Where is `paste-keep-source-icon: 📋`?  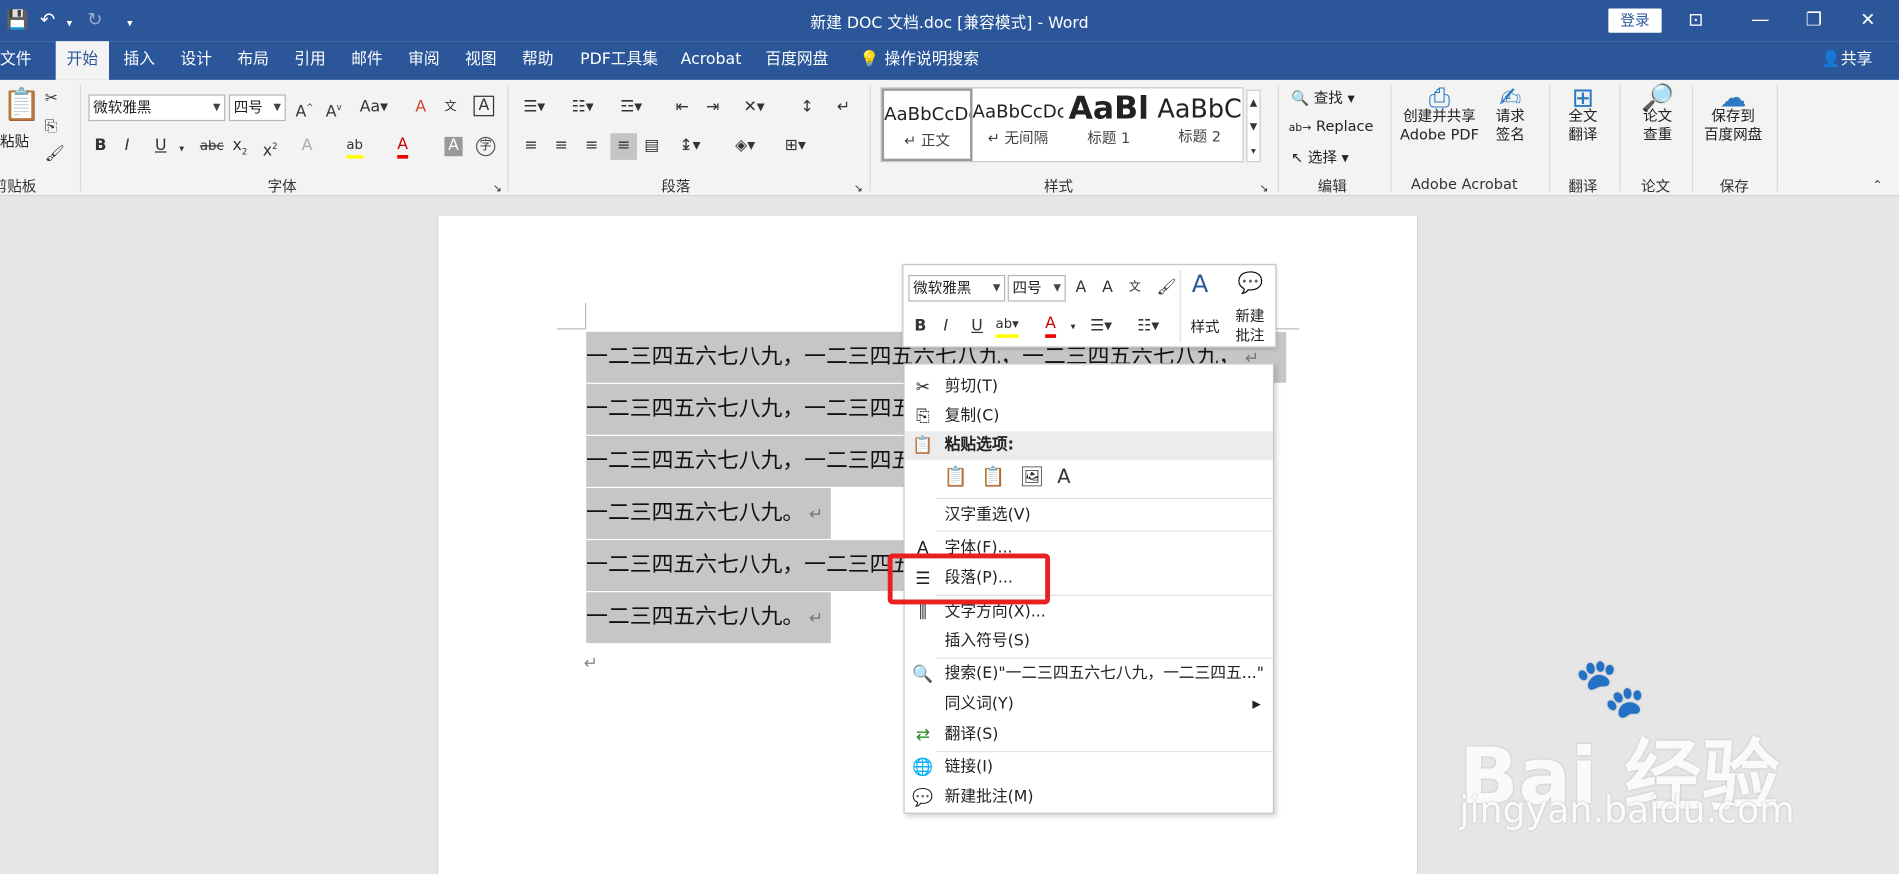
paste-keep-source-icon: 📋 is located at coordinates (955, 476).